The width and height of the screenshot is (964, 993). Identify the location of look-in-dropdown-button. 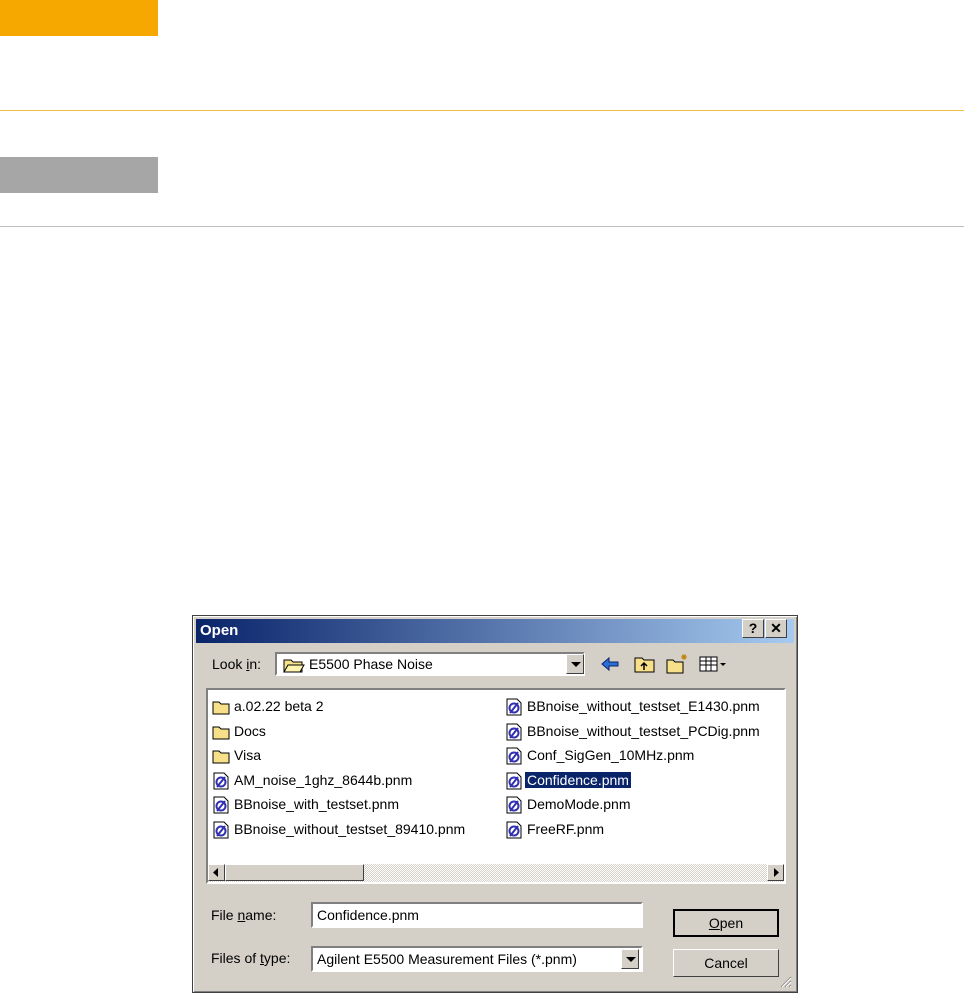
(575, 664).